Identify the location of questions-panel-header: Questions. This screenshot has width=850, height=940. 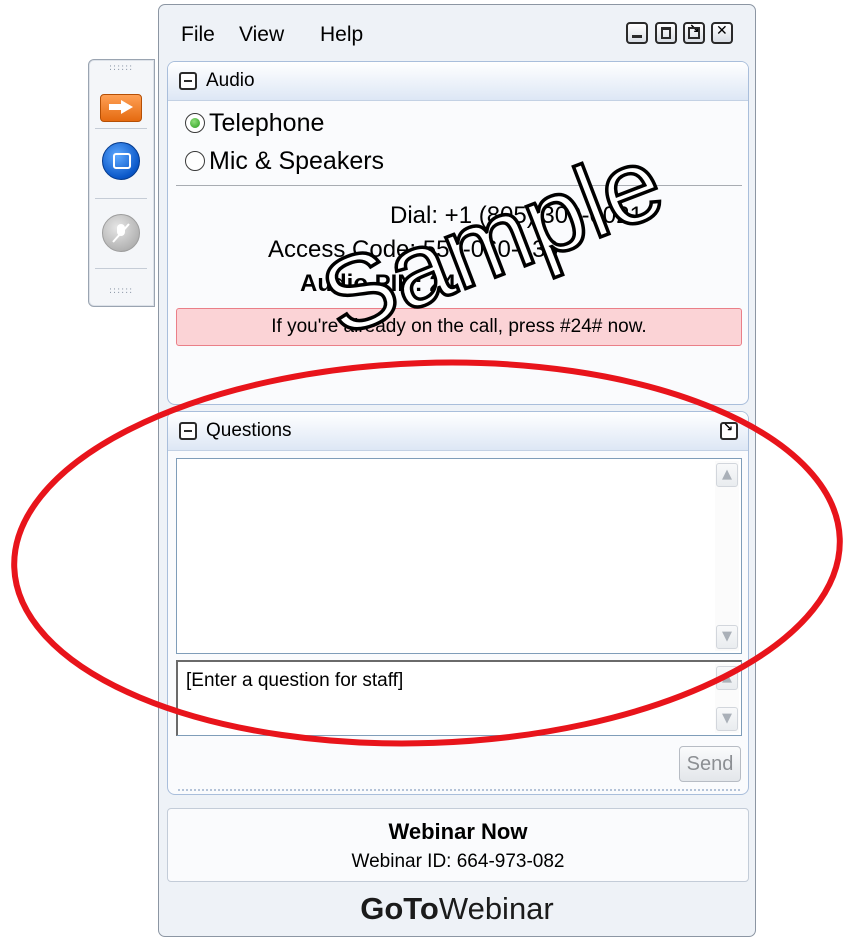
(458, 431).